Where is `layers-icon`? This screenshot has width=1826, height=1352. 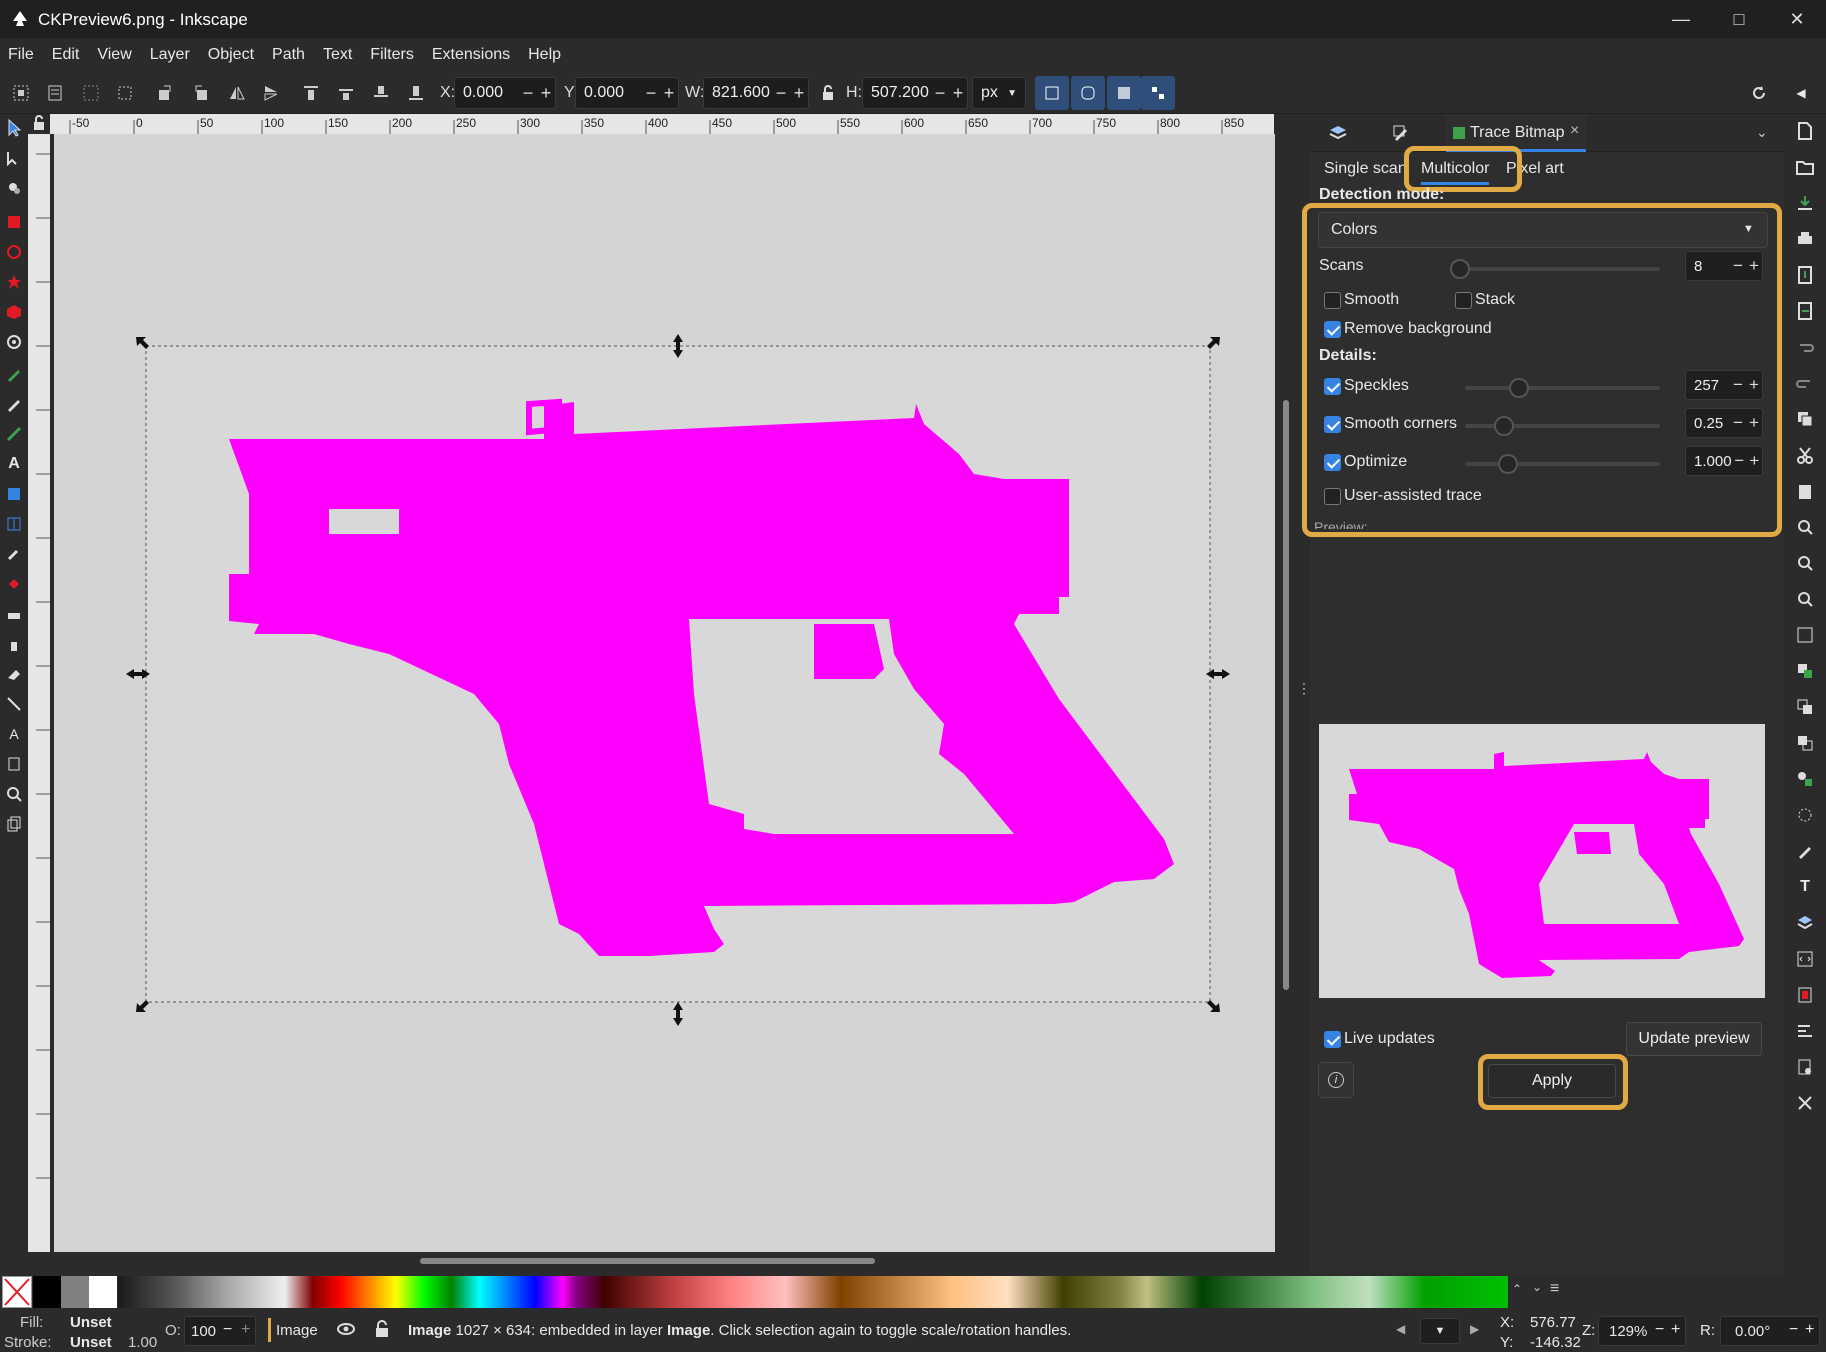 layers-icon is located at coordinates (1338, 135).